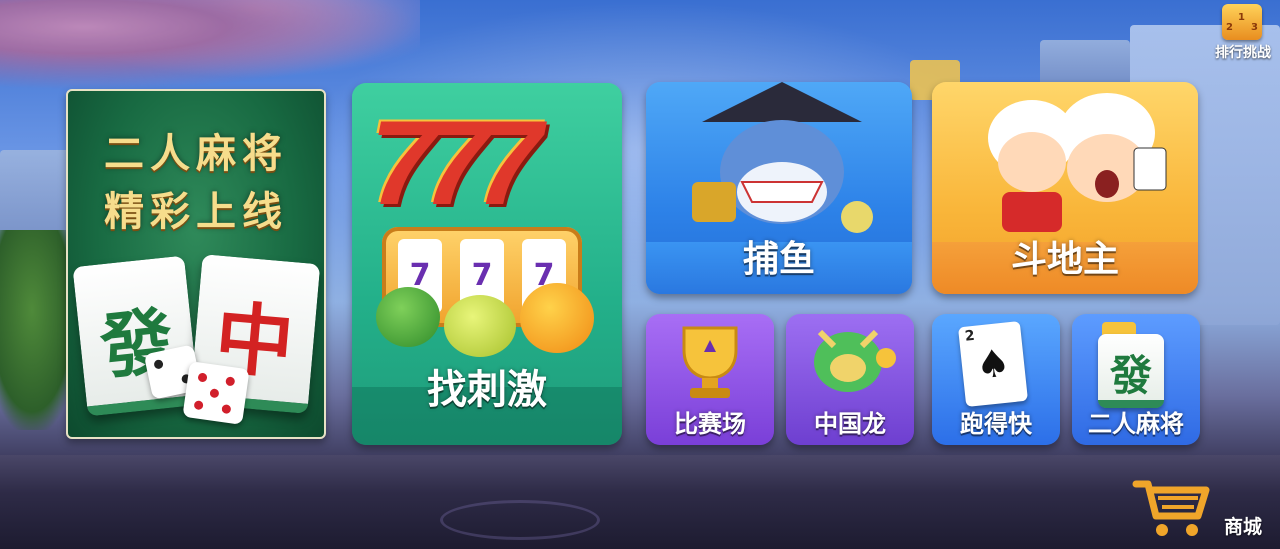 Image resolution: width=1280 pixels, height=549 pixels. What do you see at coordinates (1064, 258) in the screenshot?
I see `landlord-label: 斗地主` at bounding box center [1064, 258].